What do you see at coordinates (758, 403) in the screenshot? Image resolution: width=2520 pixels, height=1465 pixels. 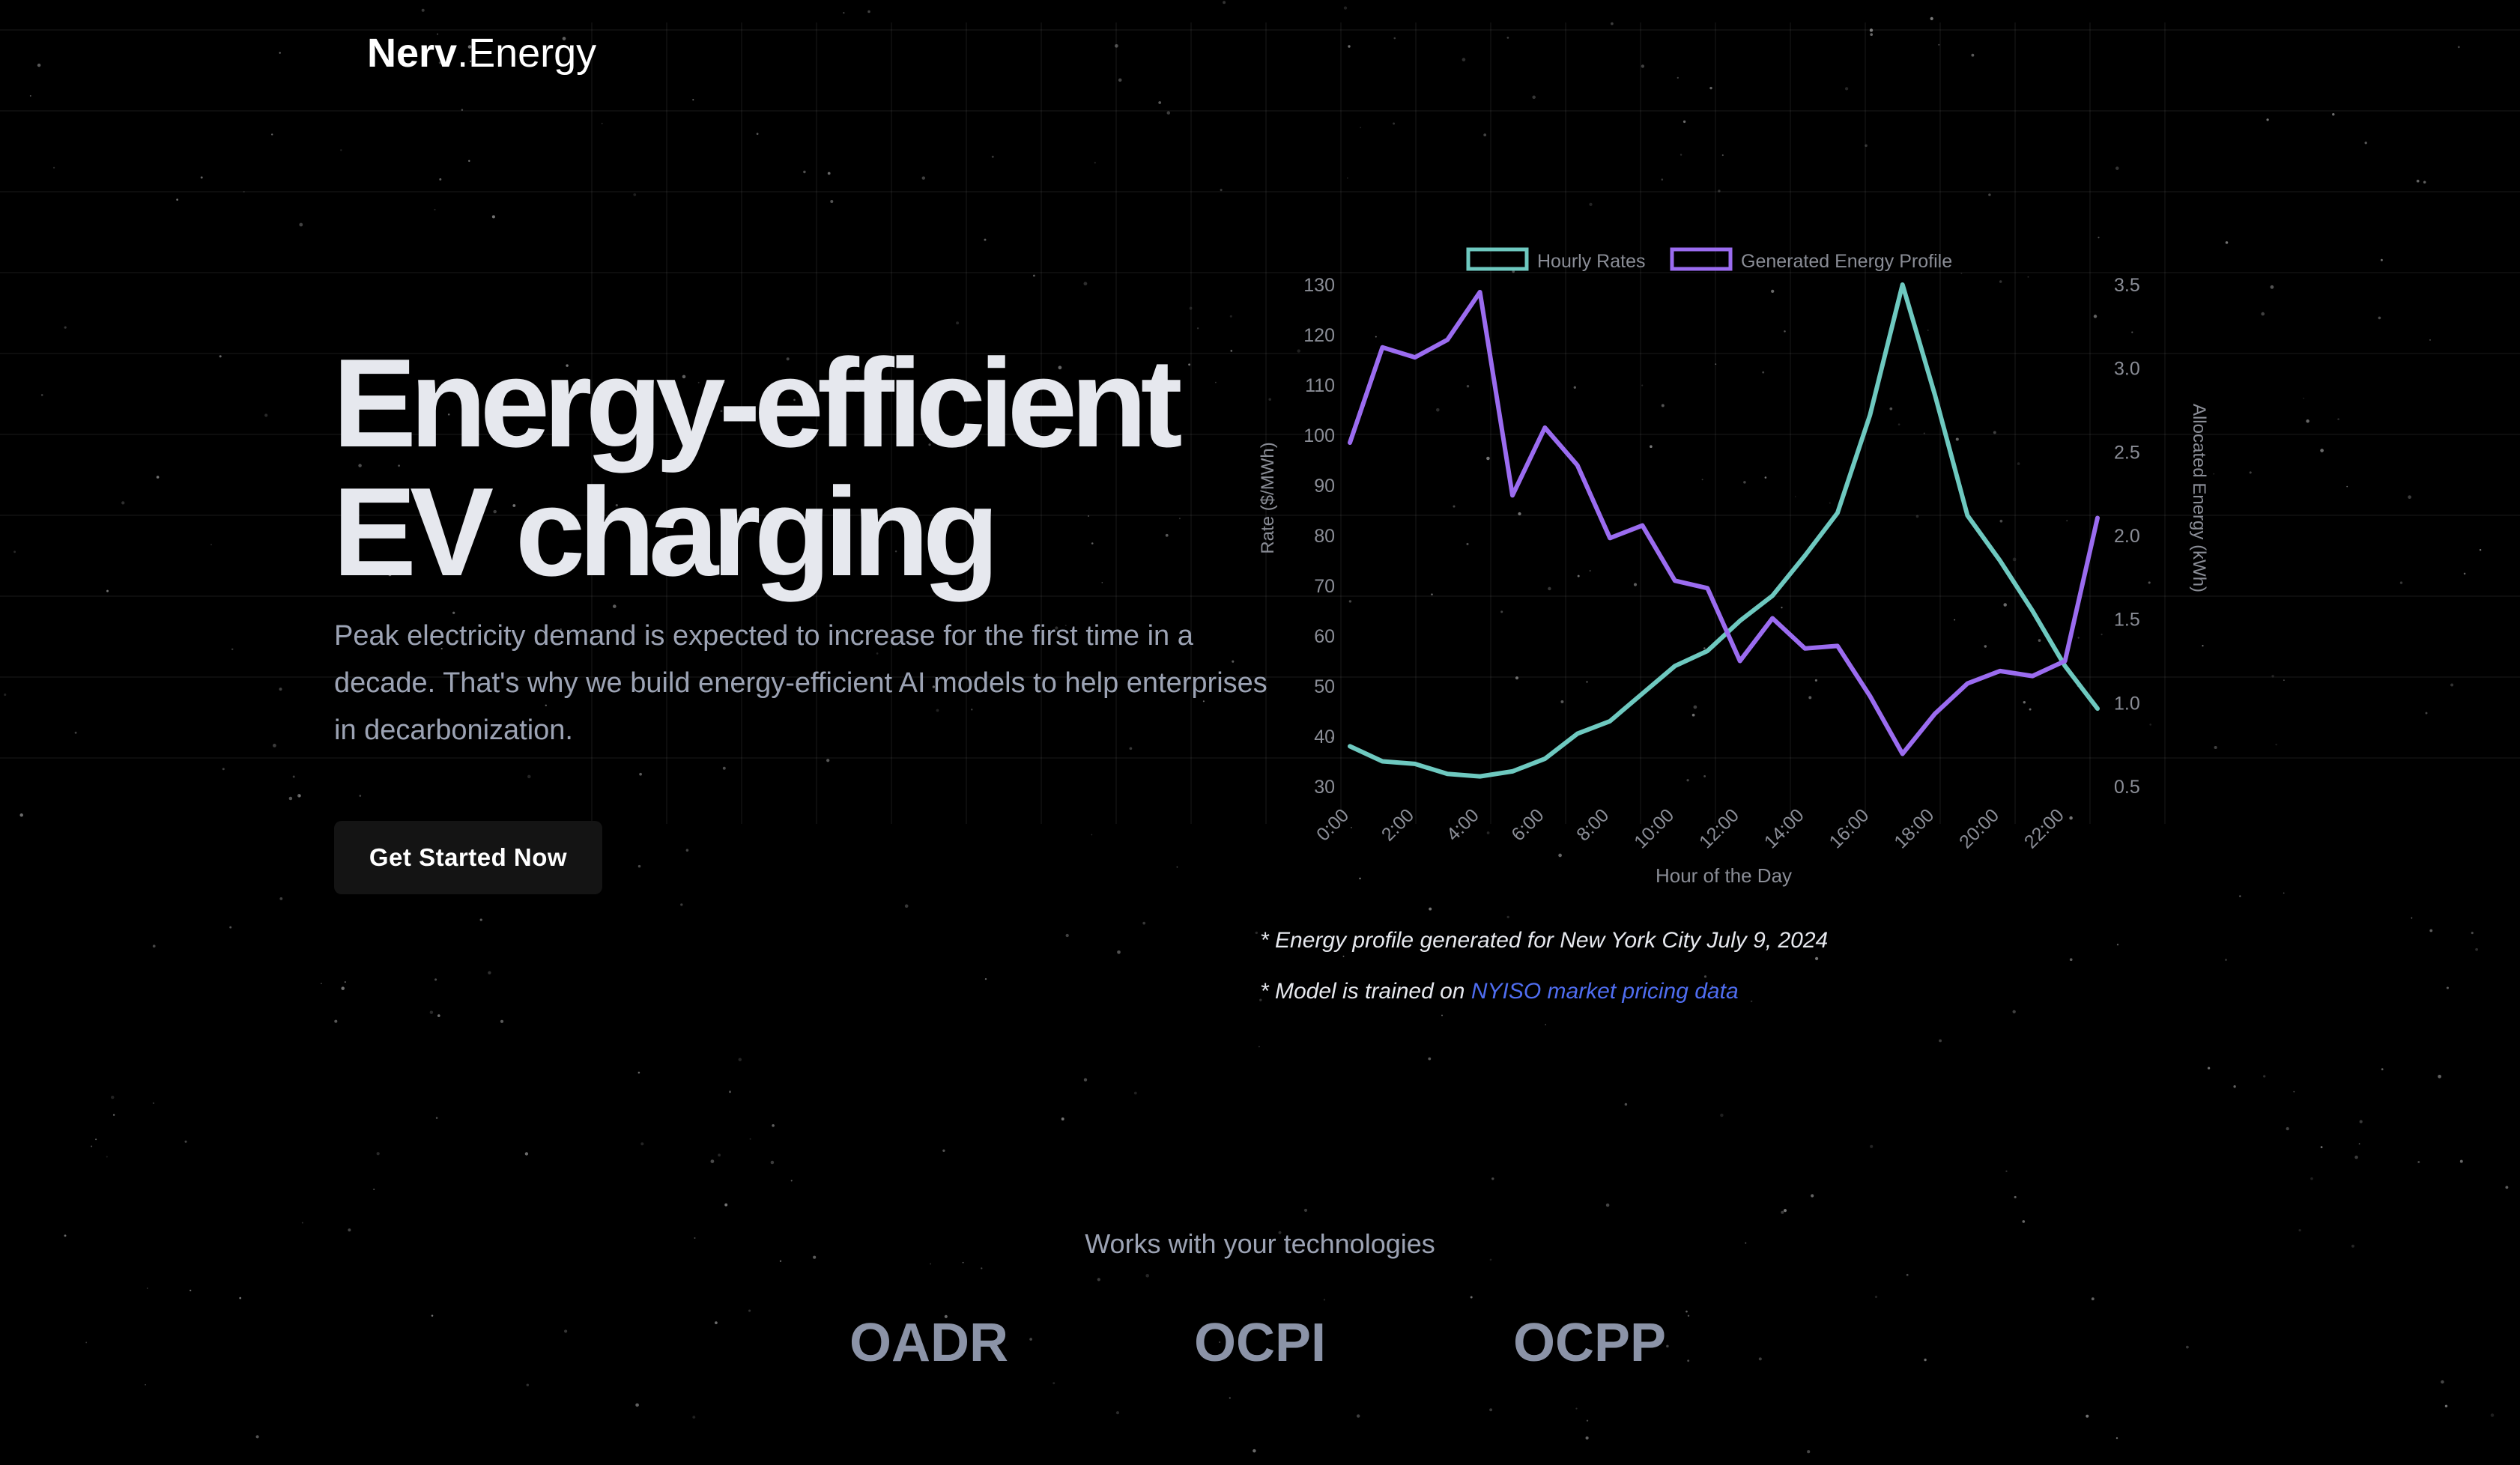 I see `hero-title-line-1: Energy-efficient` at bounding box center [758, 403].